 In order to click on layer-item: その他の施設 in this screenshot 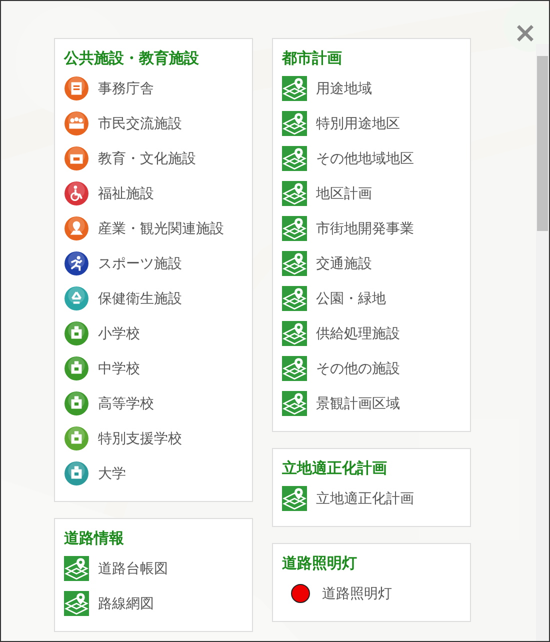, I will do `click(372, 368)`.